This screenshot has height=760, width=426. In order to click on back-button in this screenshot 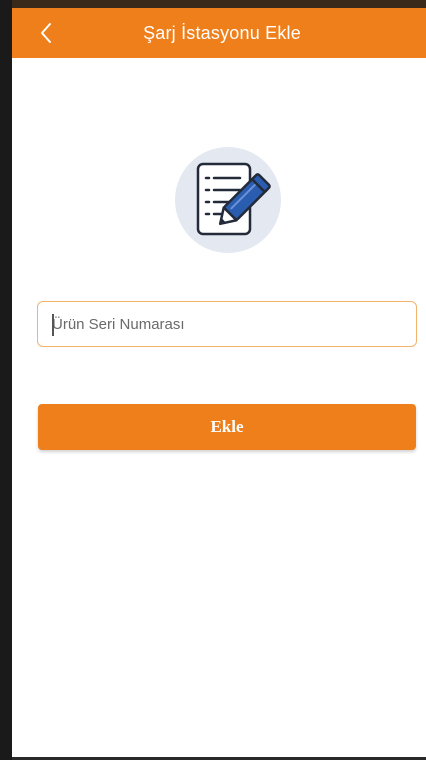, I will do `click(46, 33)`.